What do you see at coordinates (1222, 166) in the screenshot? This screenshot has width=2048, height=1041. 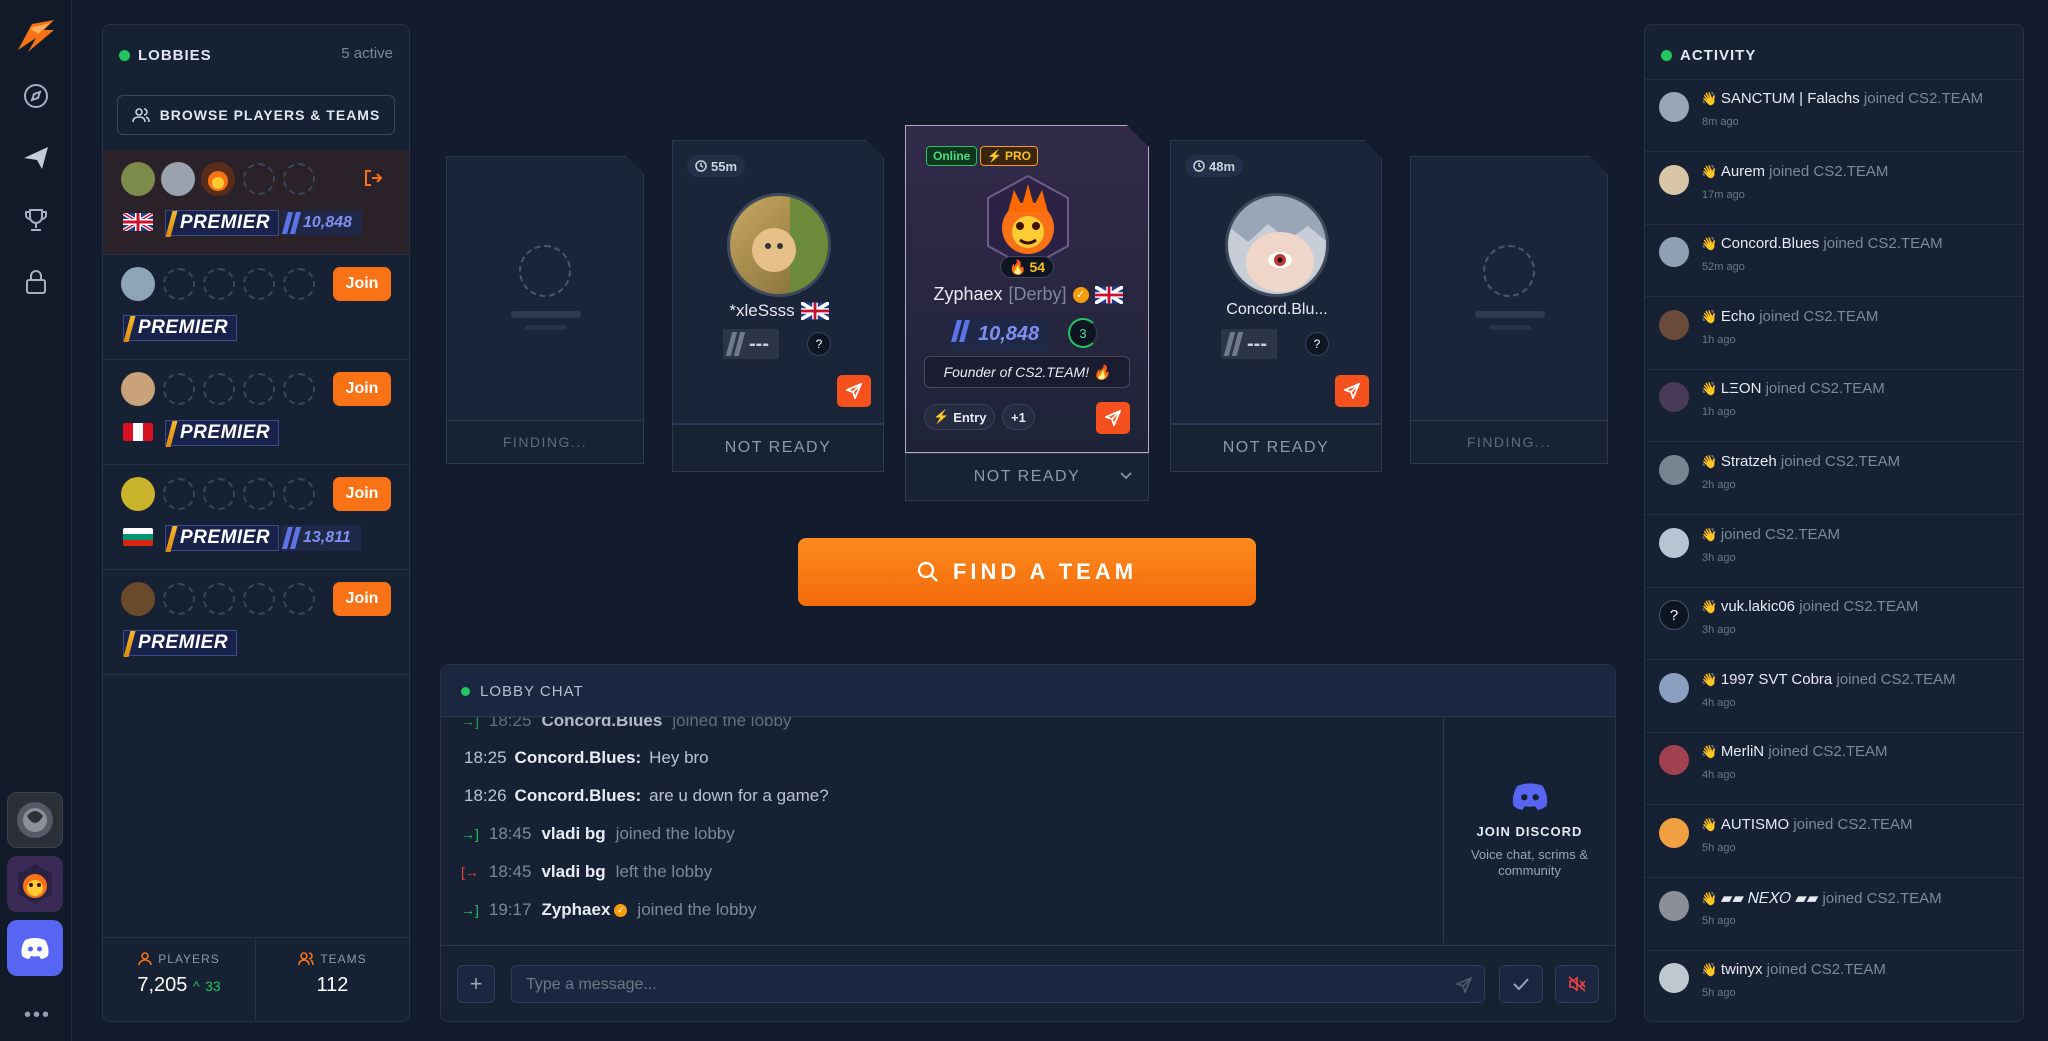 I see `timer-label: 48m` at bounding box center [1222, 166].